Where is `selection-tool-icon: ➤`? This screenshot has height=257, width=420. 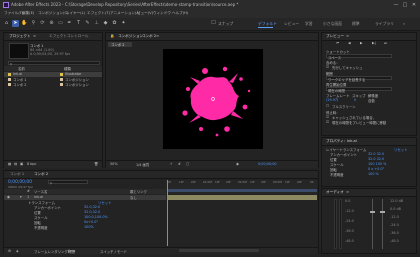
selection-tool-icon: ➤ is located at coordinates (15, 23).